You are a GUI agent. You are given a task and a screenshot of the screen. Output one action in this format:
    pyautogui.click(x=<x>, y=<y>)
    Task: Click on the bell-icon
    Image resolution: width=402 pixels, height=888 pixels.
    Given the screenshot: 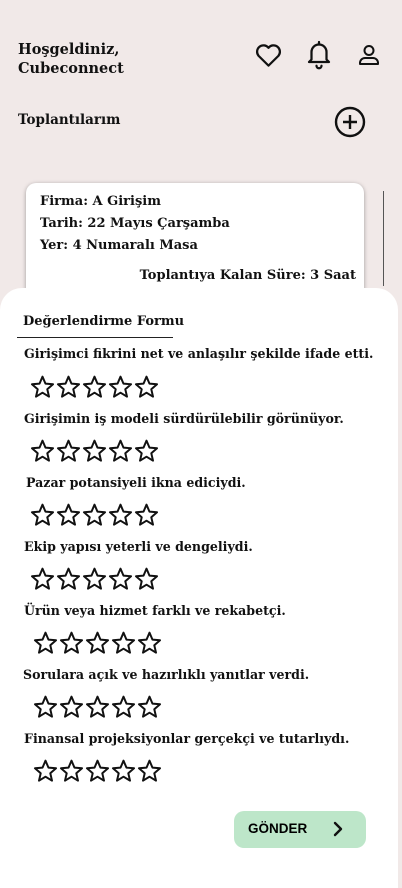 What is the action you would take?
    pyautogui.click(x=319, y=54)
    